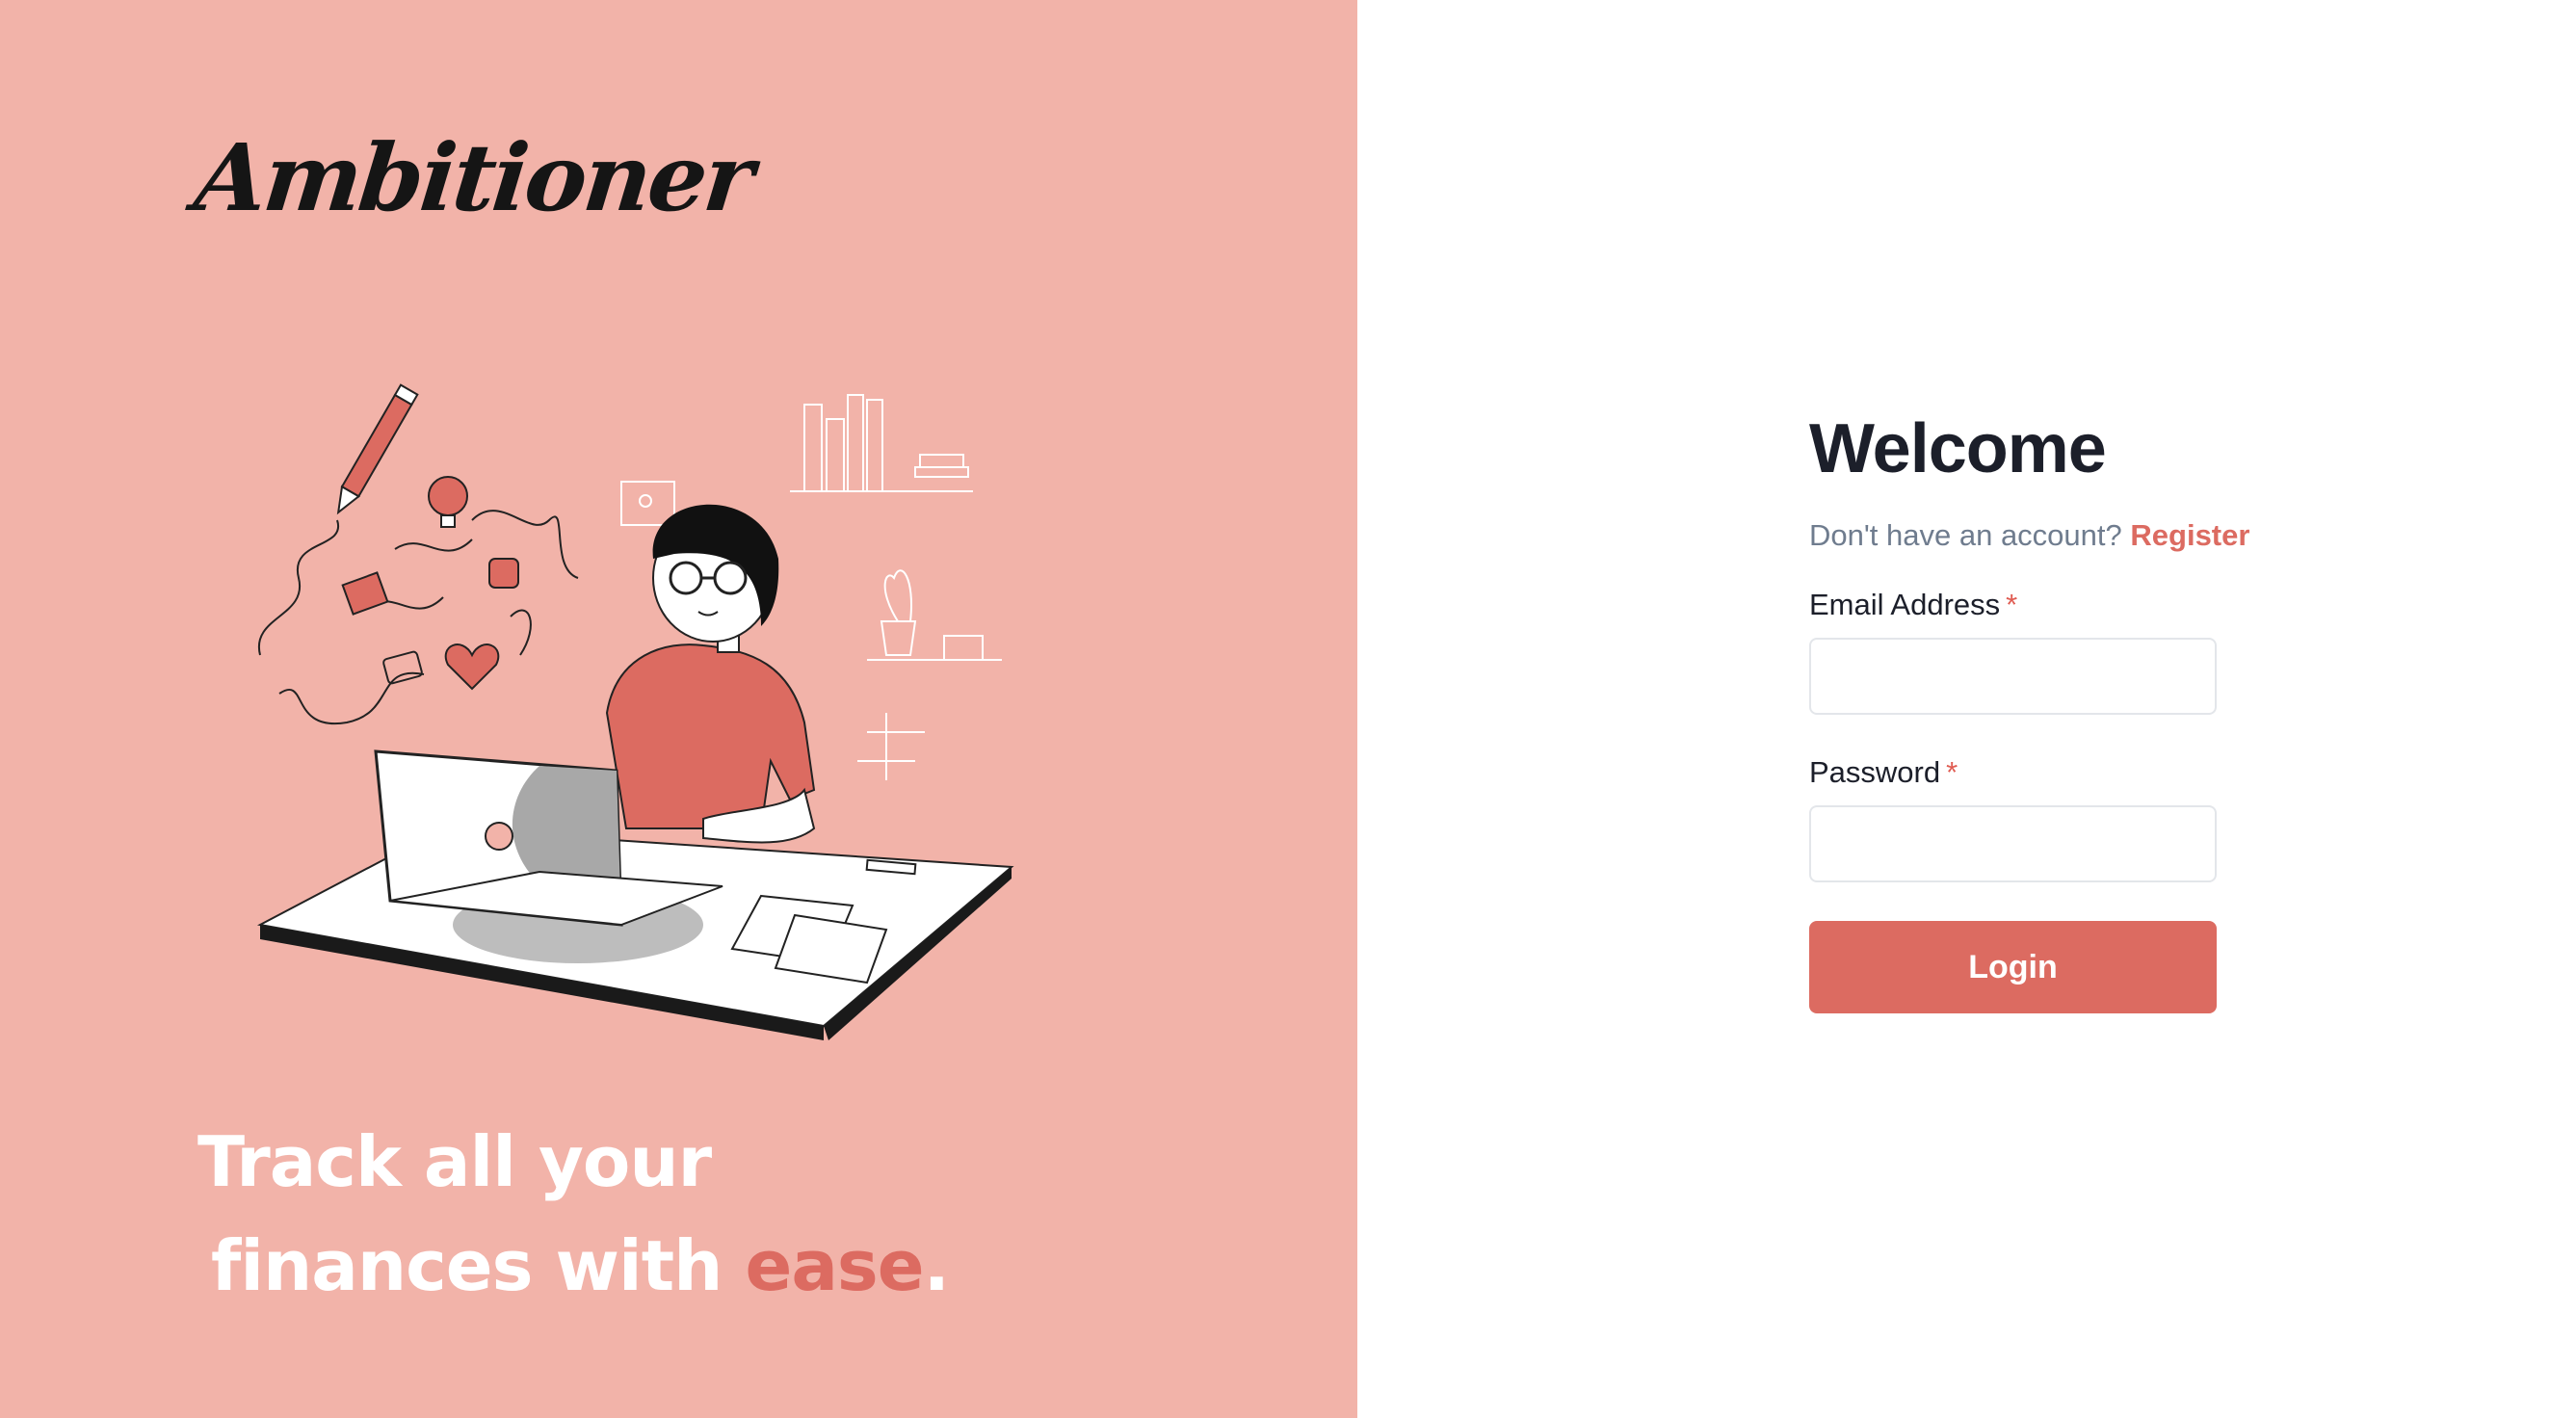  Describe the element at coordinates (710, 674) in the screenshot. I see `person-figure` at that location.